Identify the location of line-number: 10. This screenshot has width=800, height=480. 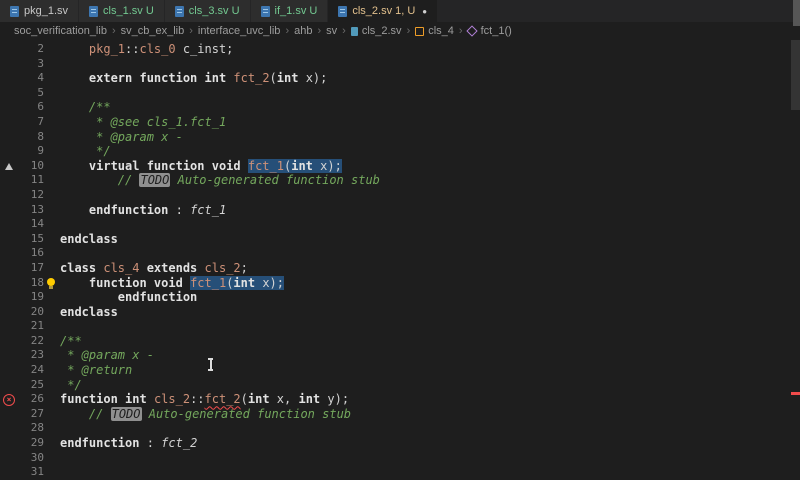
(31, 166).